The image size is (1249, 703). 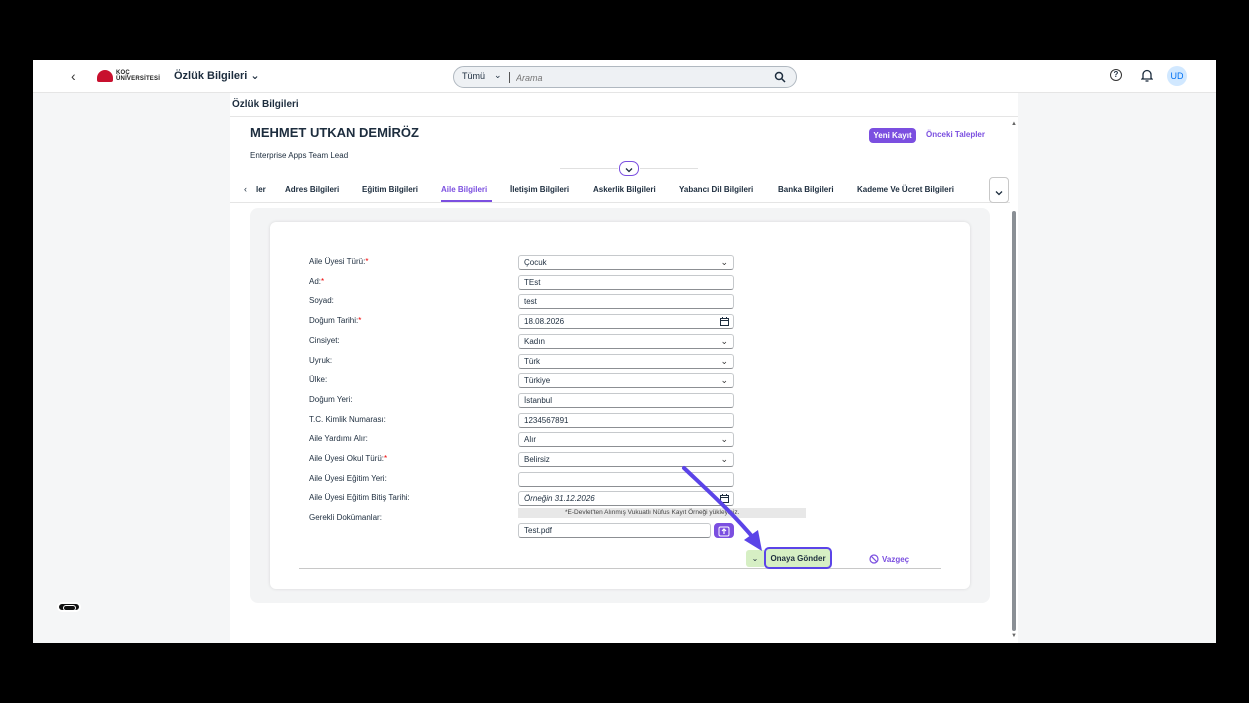 What do you see at coordinates (299, 155) in the screenshot?
I see `employee-role: Enterprise Apps Team Lead` at bounding box center [299, 155].